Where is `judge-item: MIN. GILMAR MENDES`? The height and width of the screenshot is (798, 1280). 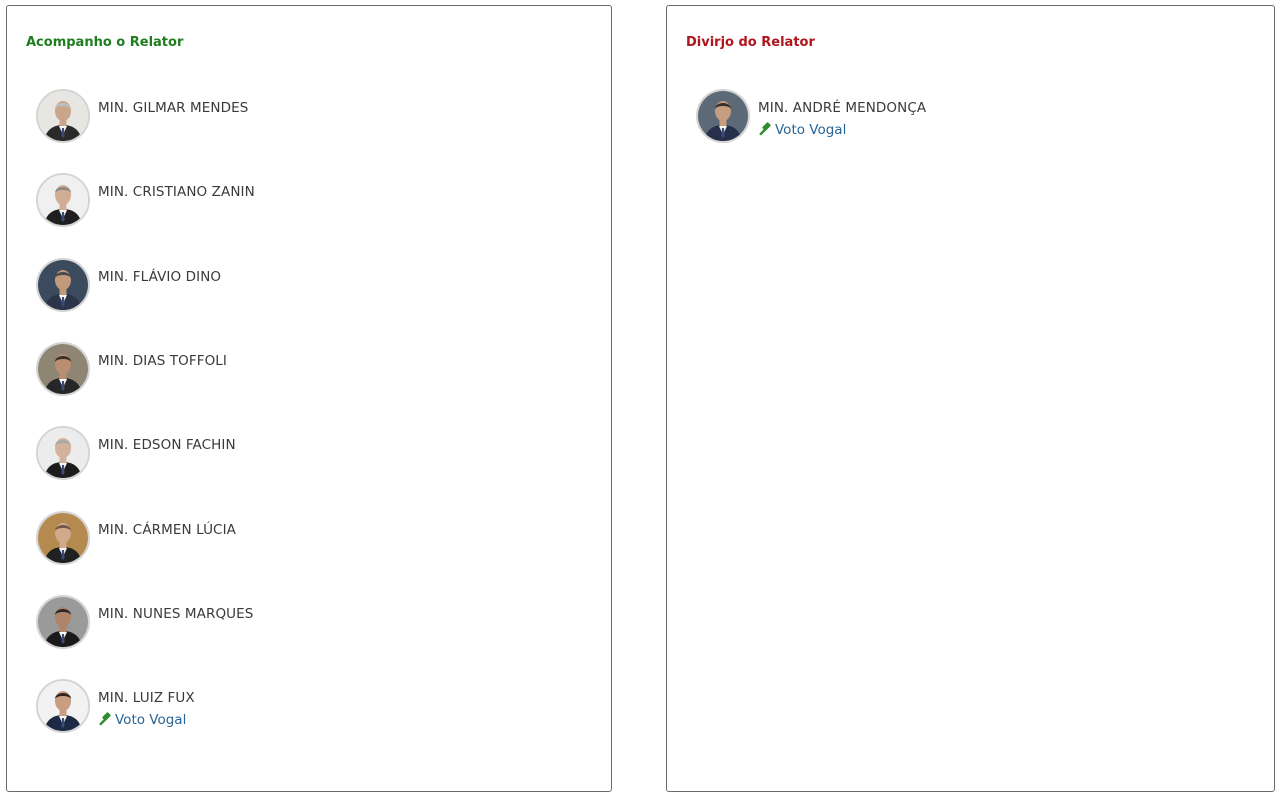
judge-item: MIN. GILMAR MENDES is located at coordinates (306, 116).